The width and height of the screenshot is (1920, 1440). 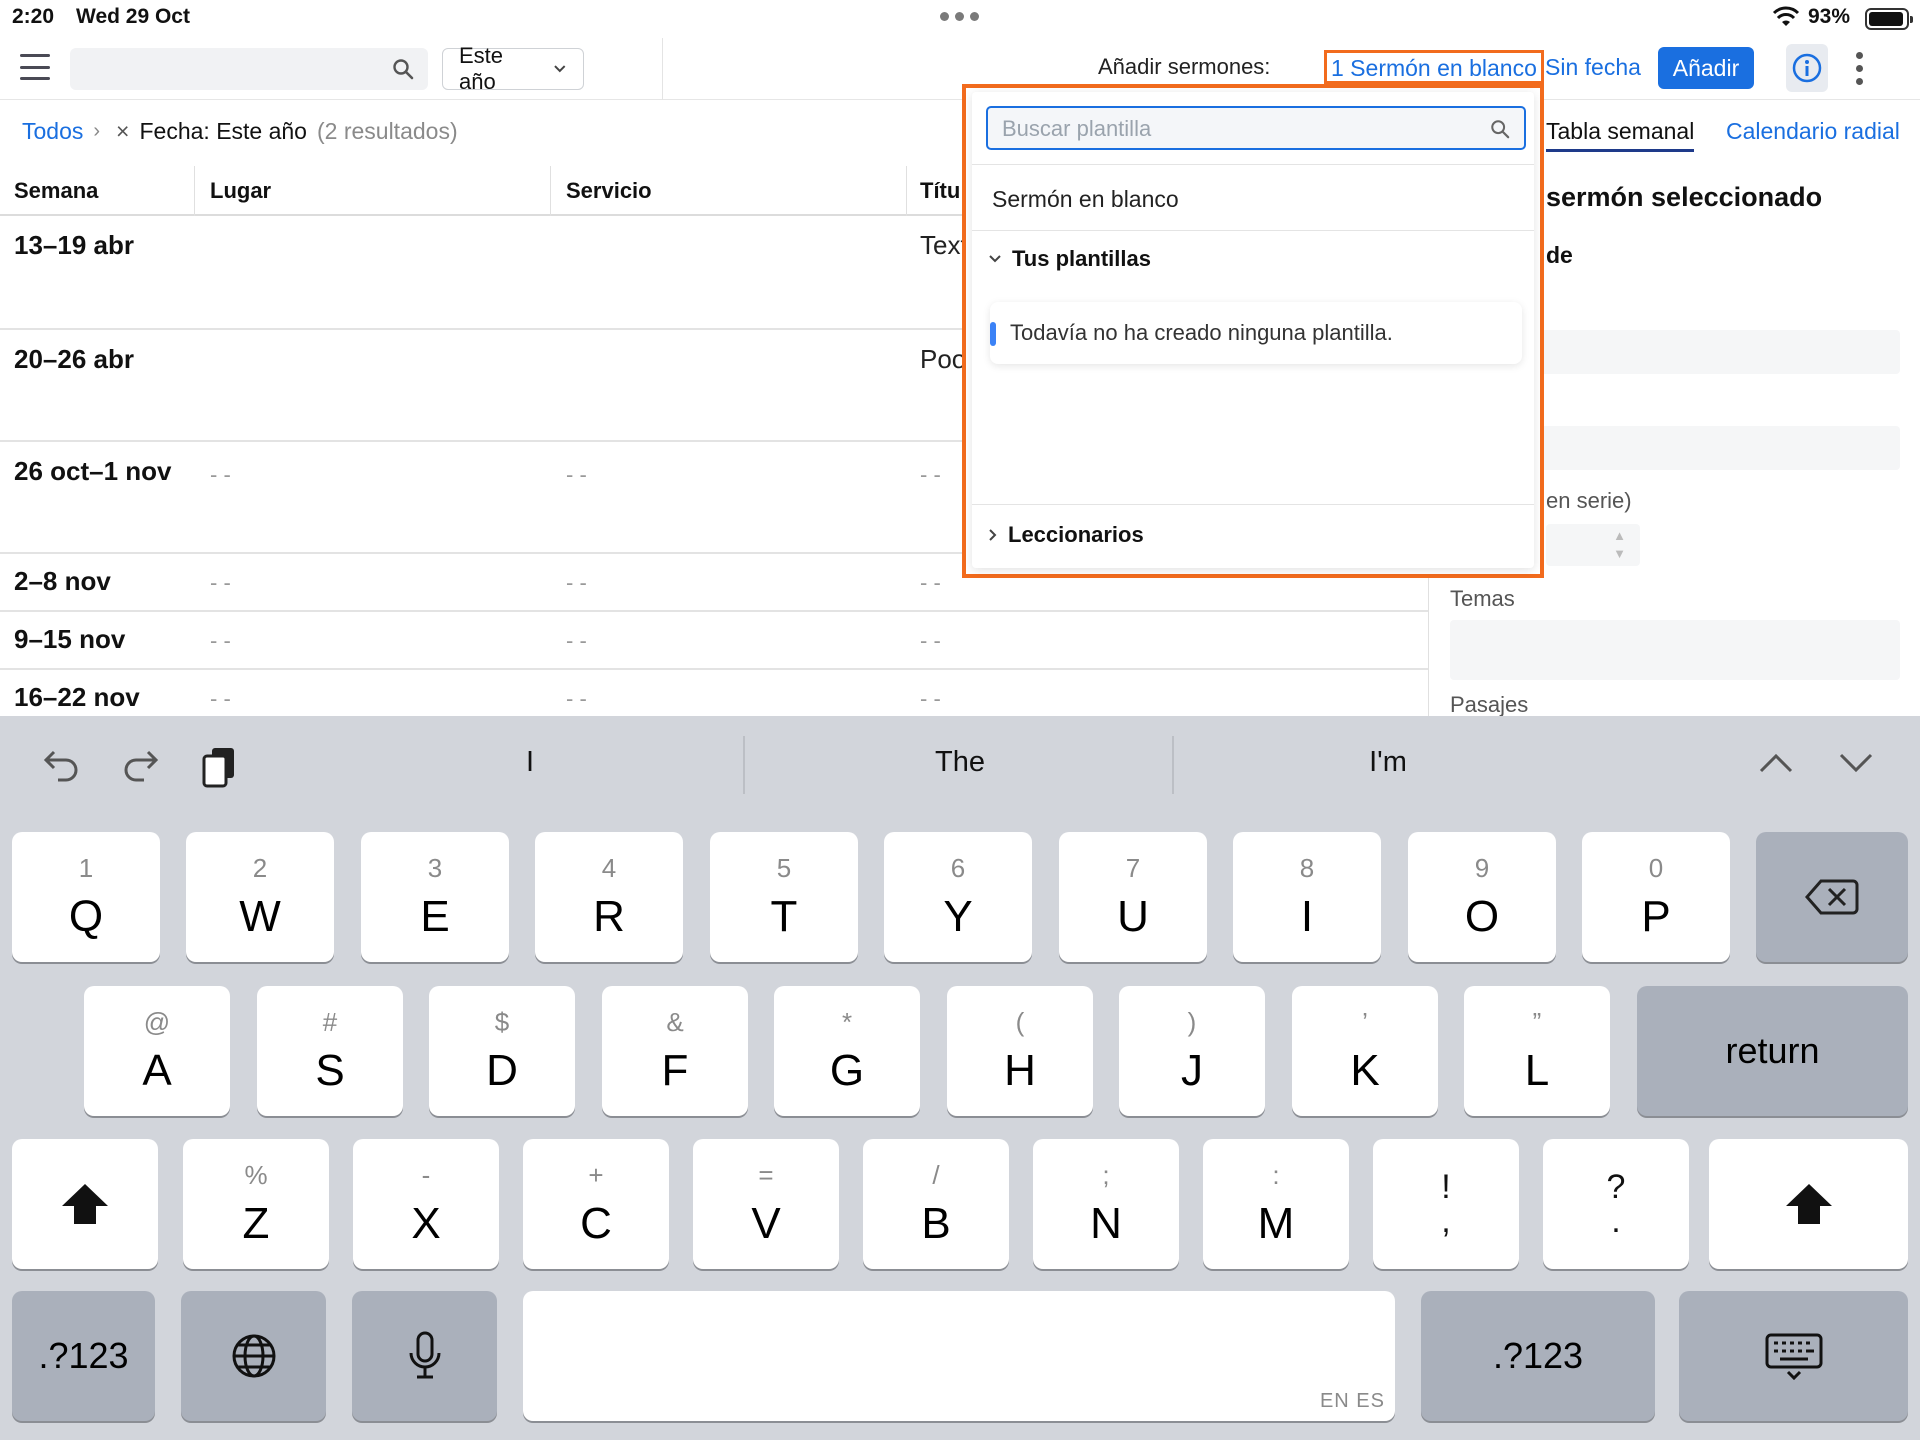 I want to click on column-header-service: Servicio, so click(x=609, y=191).